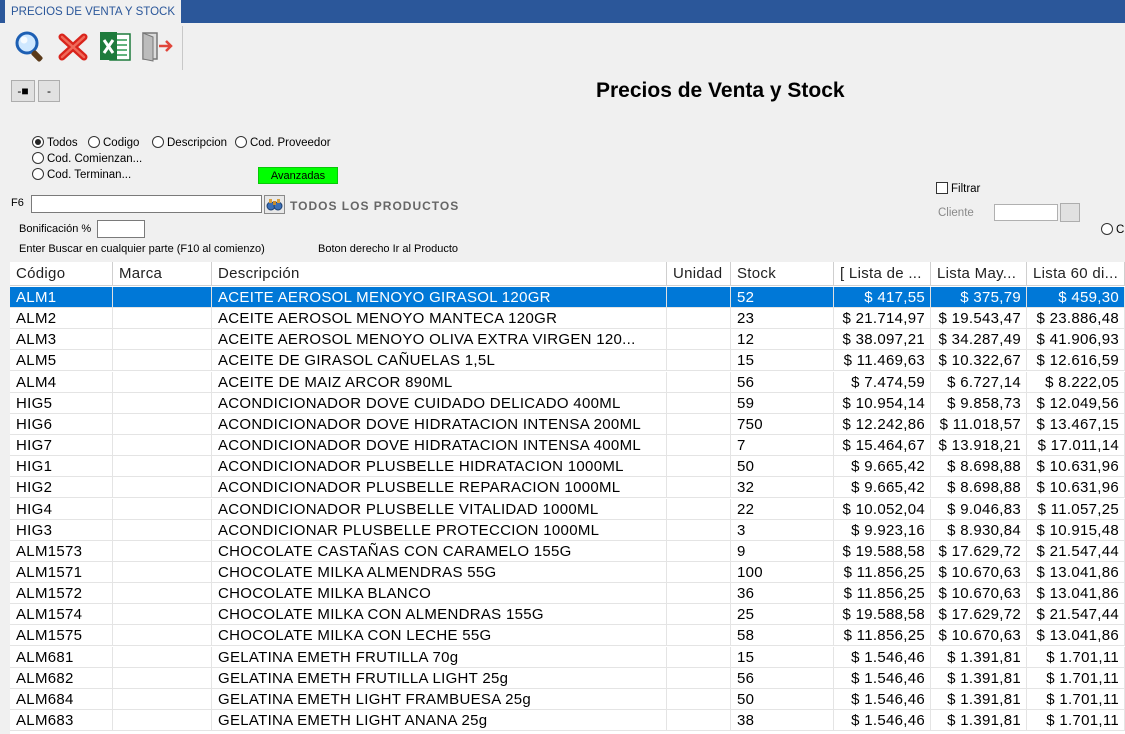  What do you see at coordinates (157, 46) in the screenshot?
I see `exit-icon` at bounding box center [157, 46].